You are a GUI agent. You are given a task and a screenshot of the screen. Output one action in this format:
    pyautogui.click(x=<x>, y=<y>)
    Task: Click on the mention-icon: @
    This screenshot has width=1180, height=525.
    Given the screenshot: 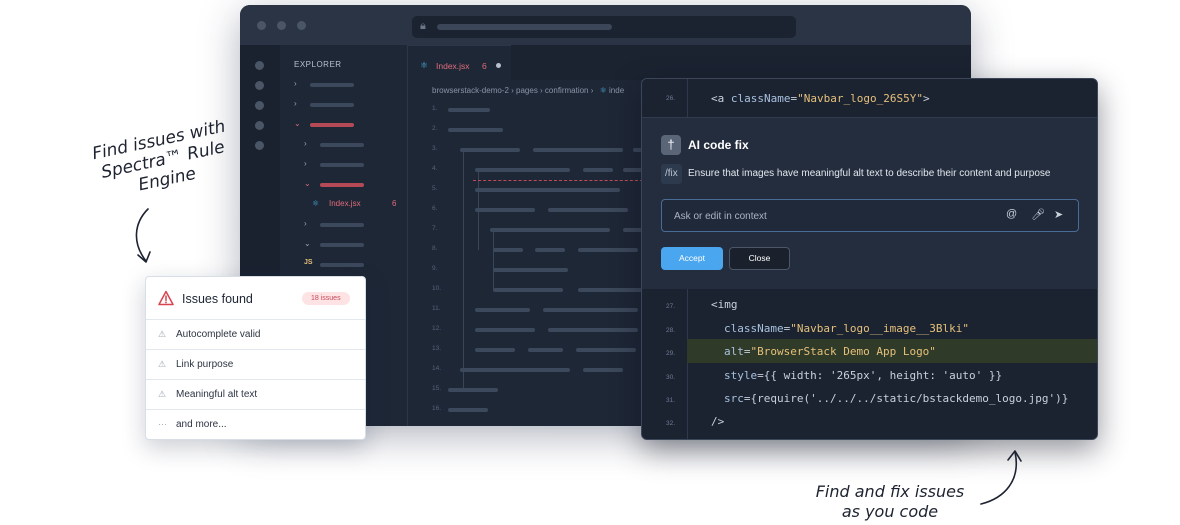 What is the action you would take?
    pyautogui.click(x=1011, y=214)
    